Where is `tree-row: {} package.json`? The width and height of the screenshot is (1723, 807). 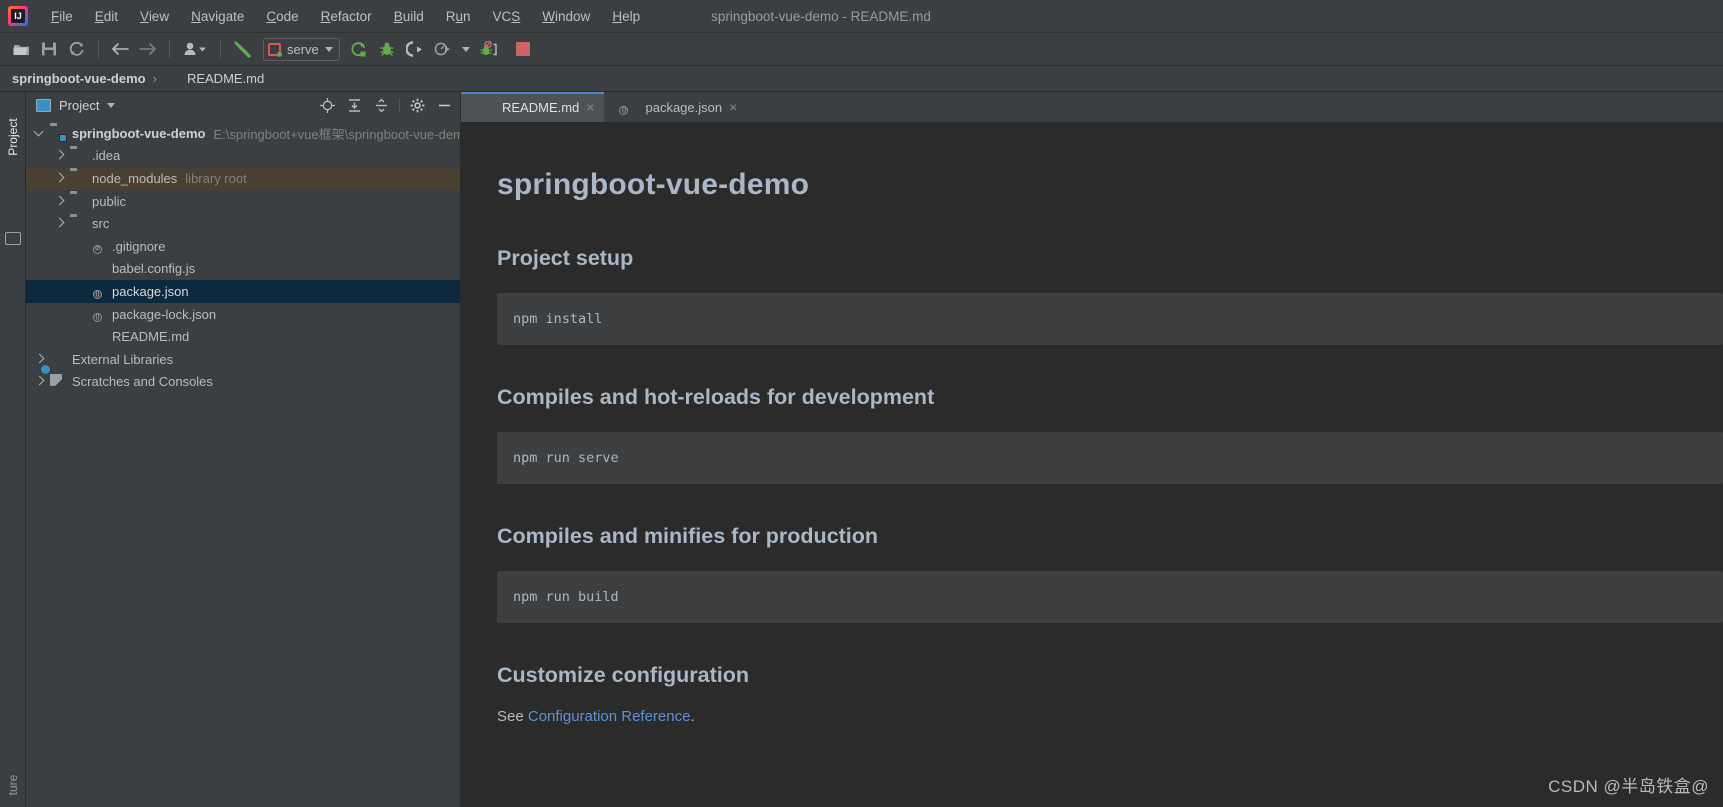 tree-row: {} package.json is located at coordinates (243, 291).